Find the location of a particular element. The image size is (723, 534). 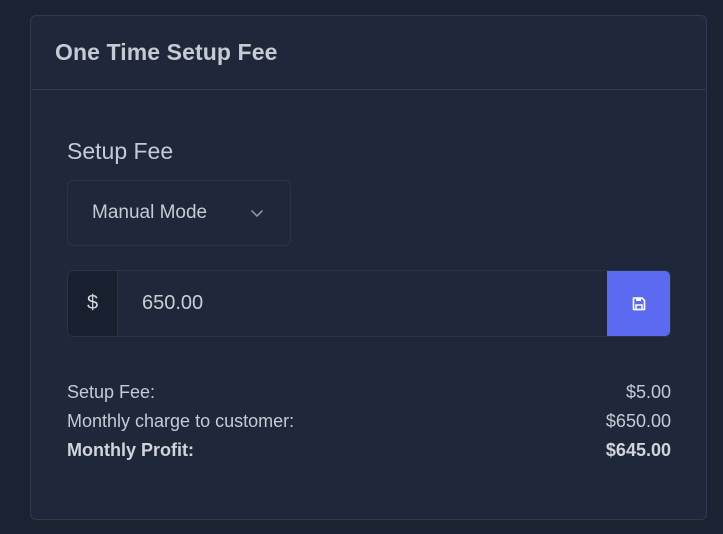

summary-value: $5.00 is located at coordinates (648, 392).